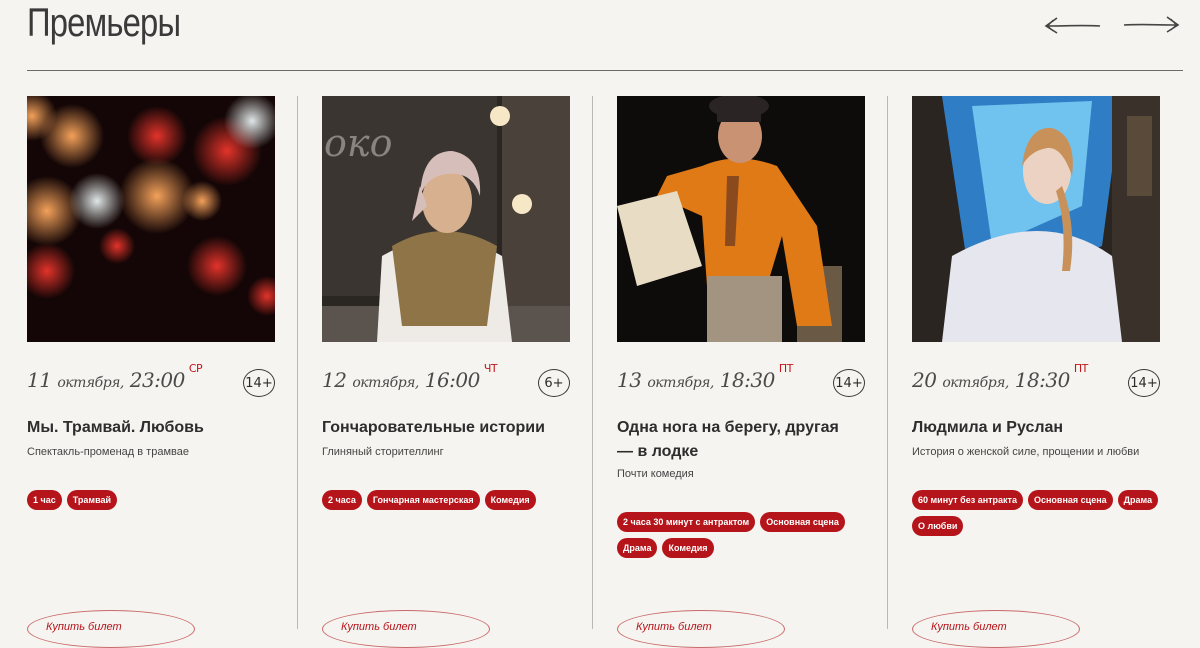 This screenshot has width=1200, height=648. Describe the element at coordinates (1000, 377) in the screenshot. I see `event-date: 20 октября, 18:30 ПТ` at that location.